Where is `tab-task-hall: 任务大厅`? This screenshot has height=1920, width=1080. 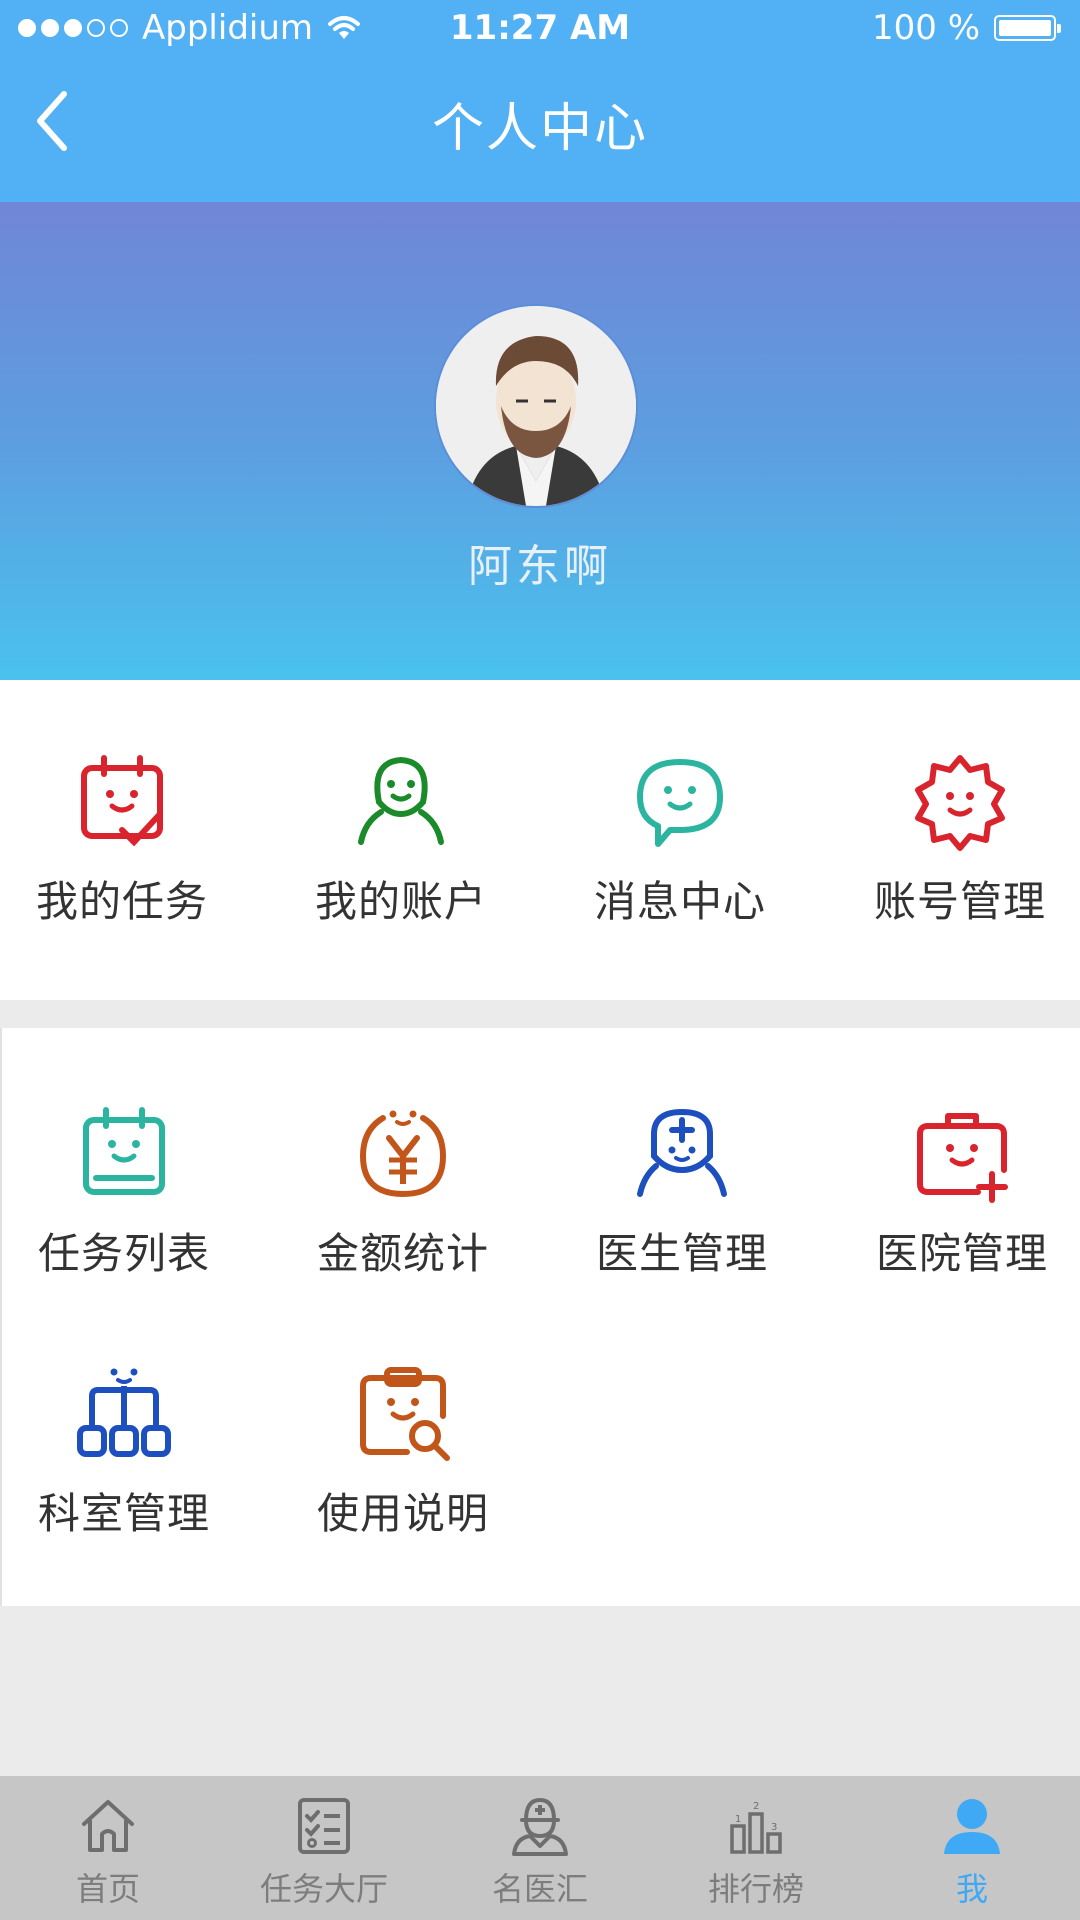 tab-task-hall: 任务大厅 is located at coordinates (324, 1848).